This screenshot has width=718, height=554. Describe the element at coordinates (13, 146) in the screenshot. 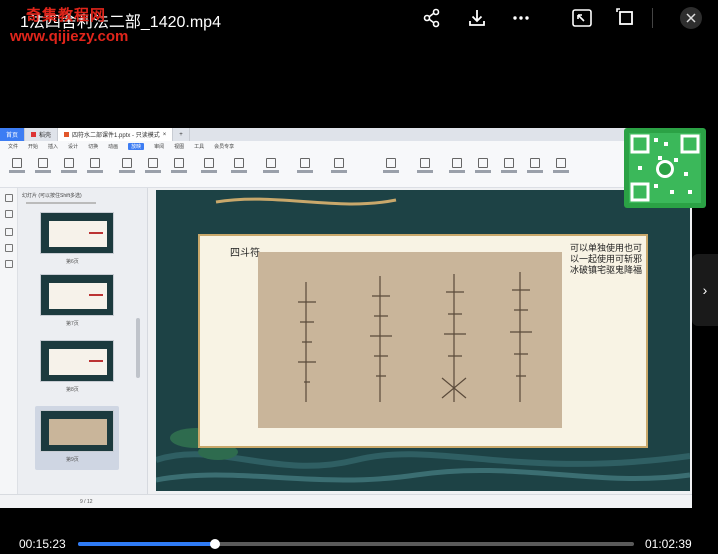

I see `menu-item: 文件` at that location.